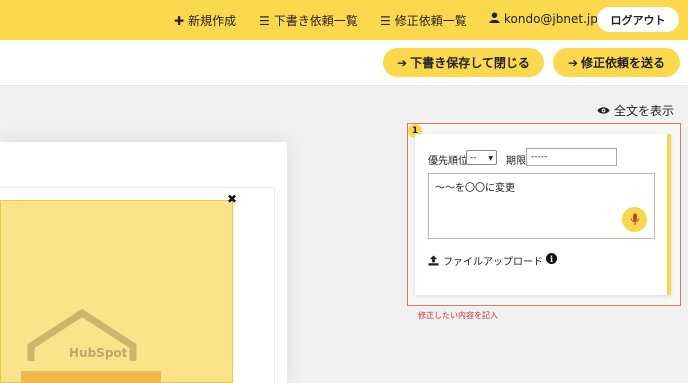 This screenshot has width=688, height=383. I want to click on comment-textarea: 〜〜を〇〇に変更, so click(541, 206).